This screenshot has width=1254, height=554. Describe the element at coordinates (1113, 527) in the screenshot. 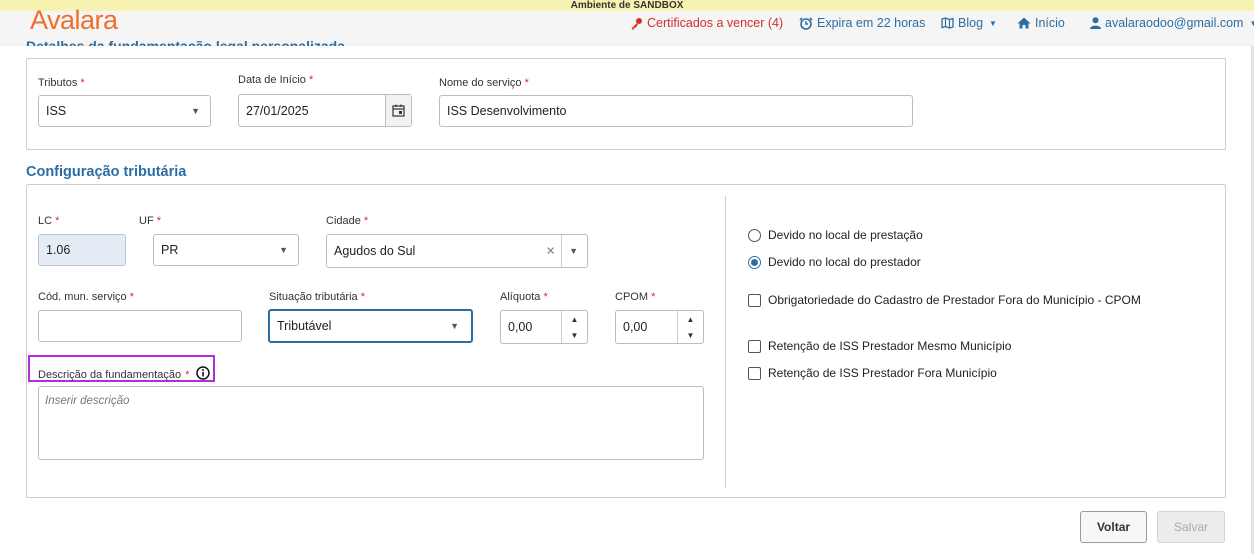

I see `voltar-button: Voltar` at that location.